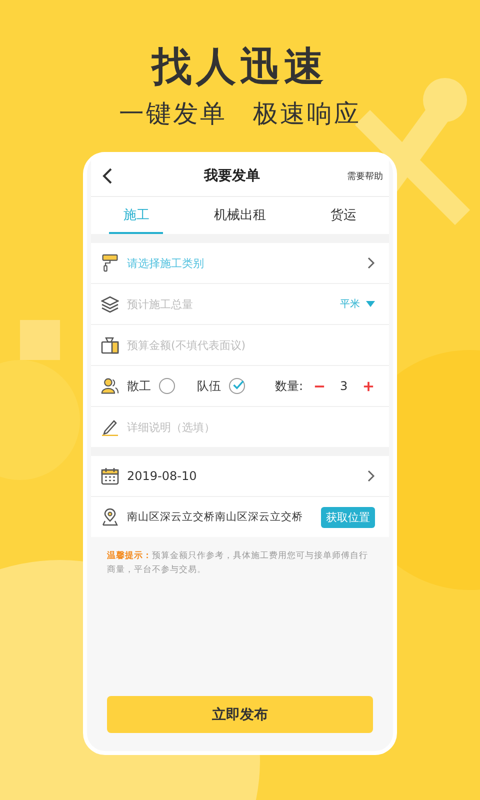  Describe the element at coordinates (231, 176) in the screenshot. I see `screen-title: 我要发单` at that location.